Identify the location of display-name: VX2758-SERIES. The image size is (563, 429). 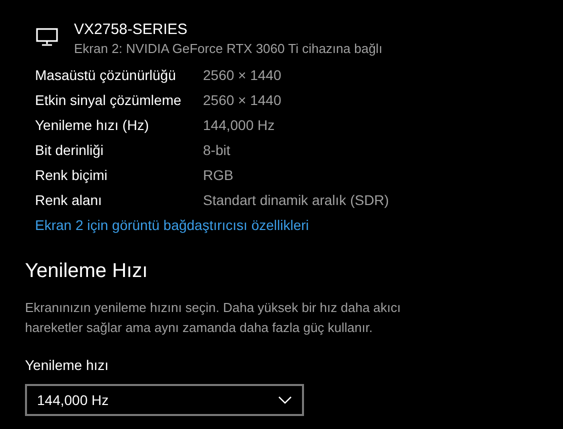
(131, 30).